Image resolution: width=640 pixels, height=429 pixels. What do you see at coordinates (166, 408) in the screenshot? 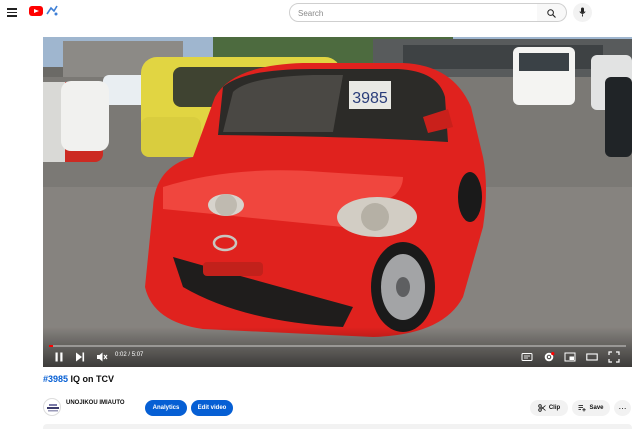
I see `analytics-button: Analytics` at bounding box center [166, 408].